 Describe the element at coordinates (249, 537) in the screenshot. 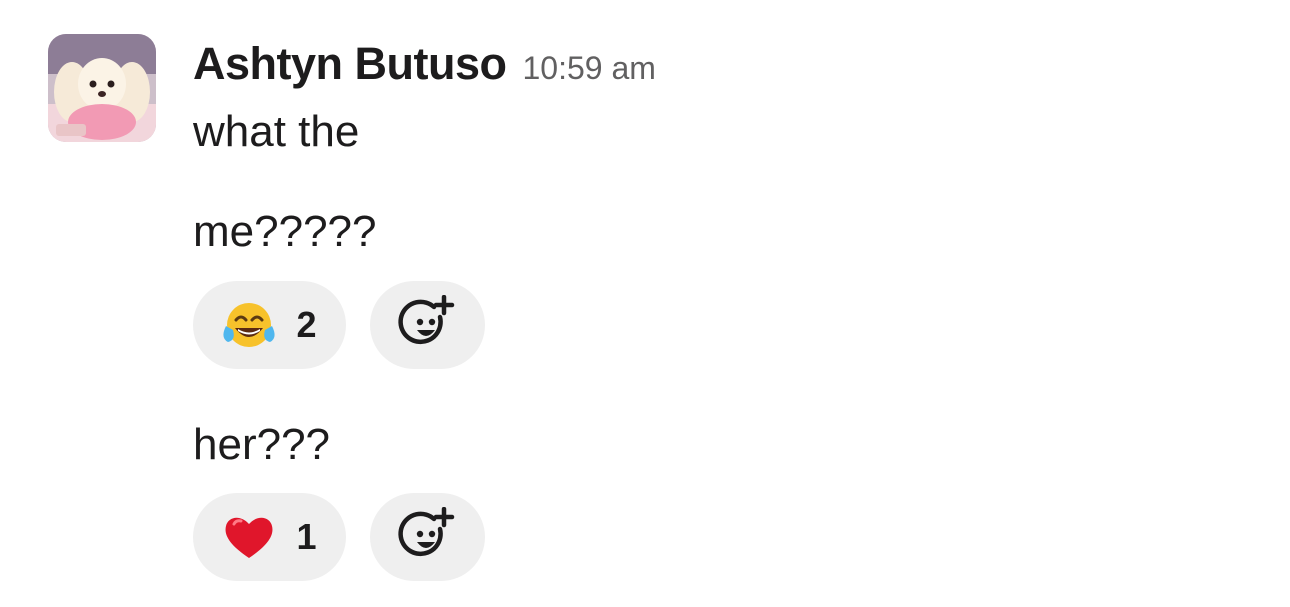

I see `red-heart-icon` at that location.